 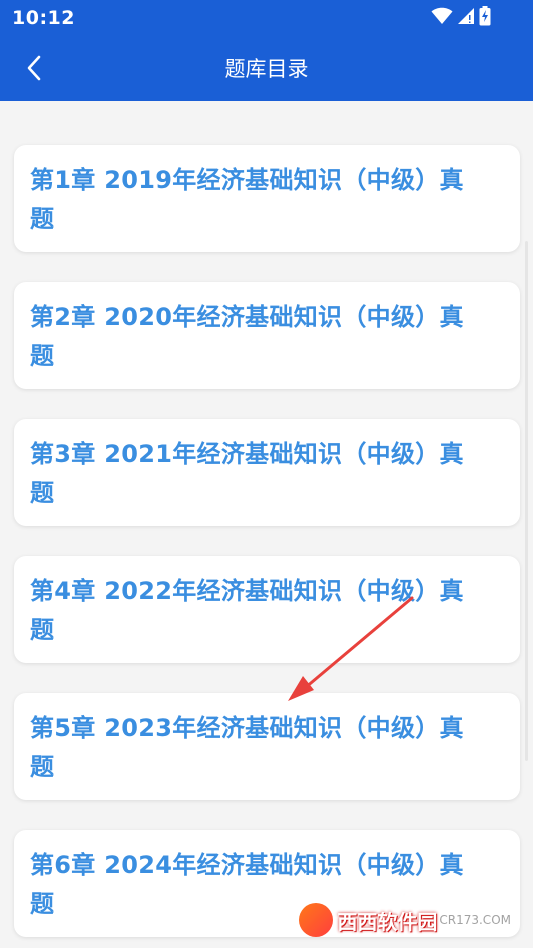 I want to click on chapter-title: 第1章 2019年经济基础知识（中级）真题, so click(x=247, y=199).